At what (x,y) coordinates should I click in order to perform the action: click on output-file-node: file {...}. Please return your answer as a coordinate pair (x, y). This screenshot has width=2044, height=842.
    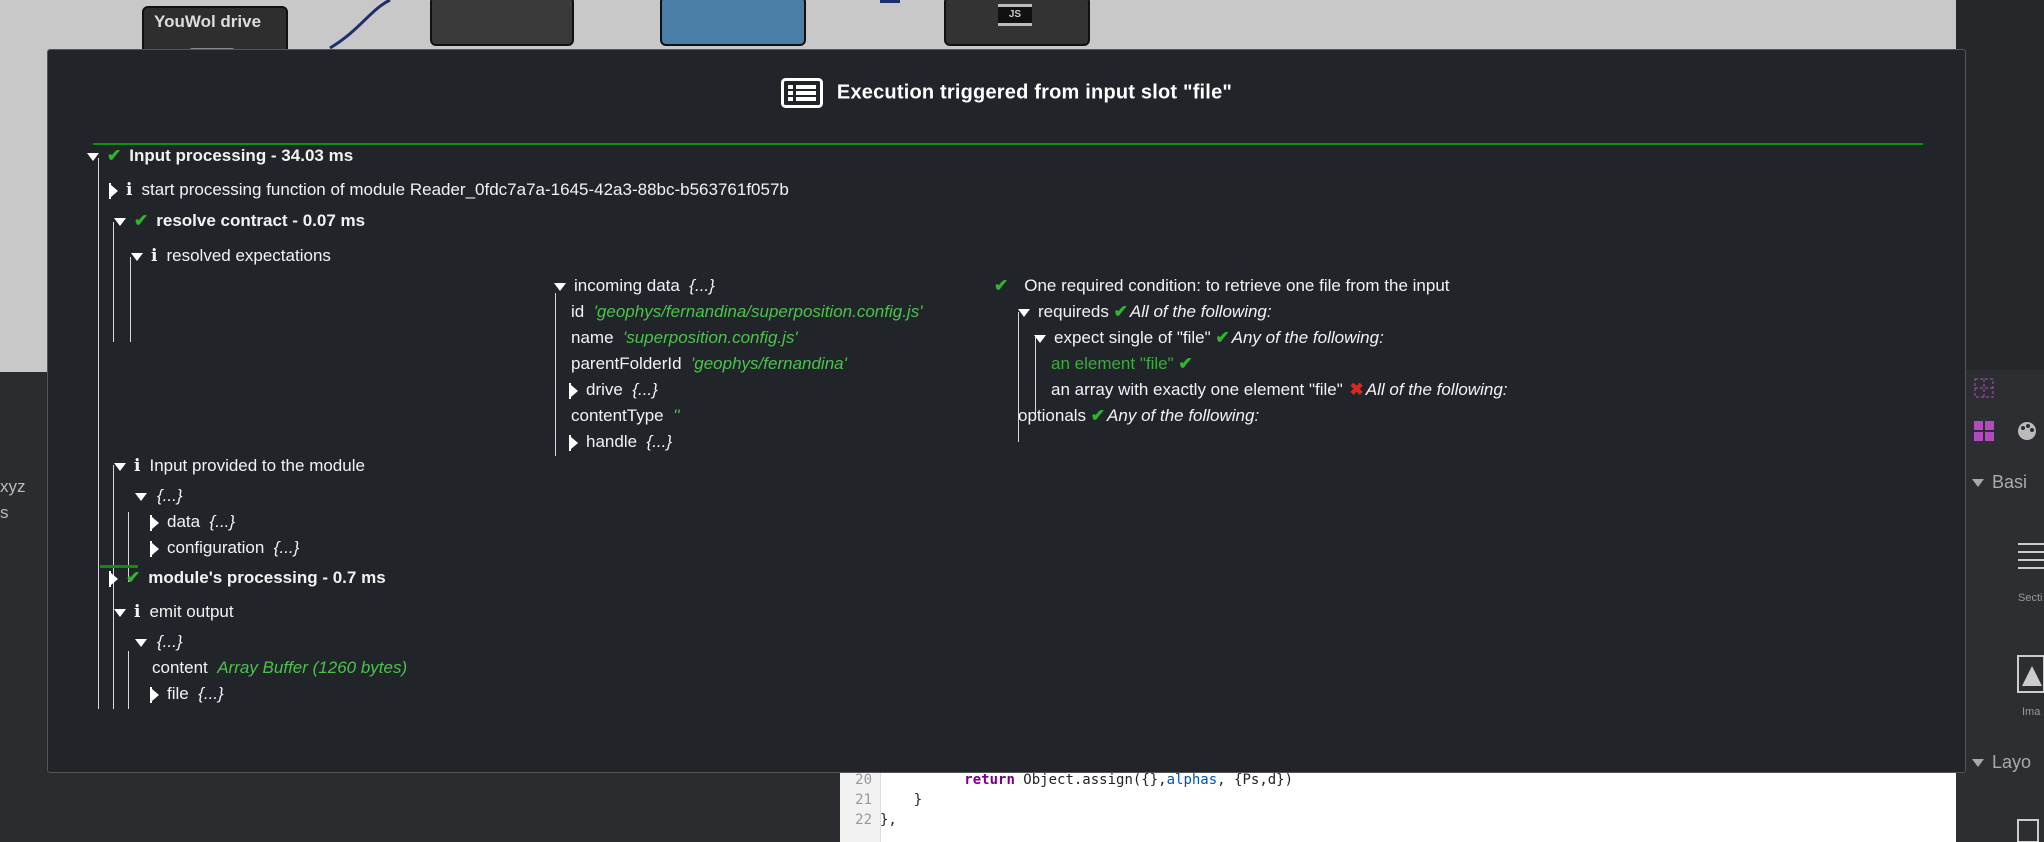
    Looking at the image, I should click on (187, 694).